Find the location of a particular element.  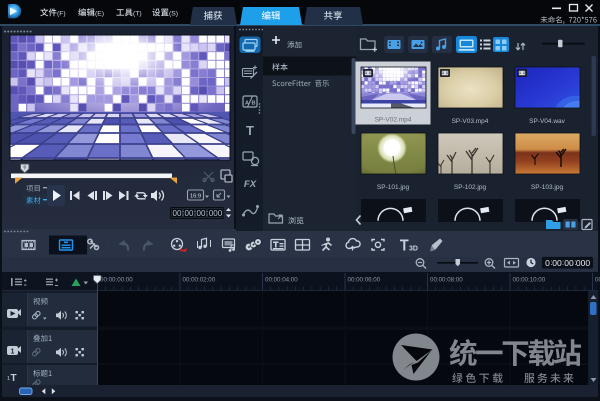

svg-text: SP-V02.mp4 is located at coordinates (393, 120).